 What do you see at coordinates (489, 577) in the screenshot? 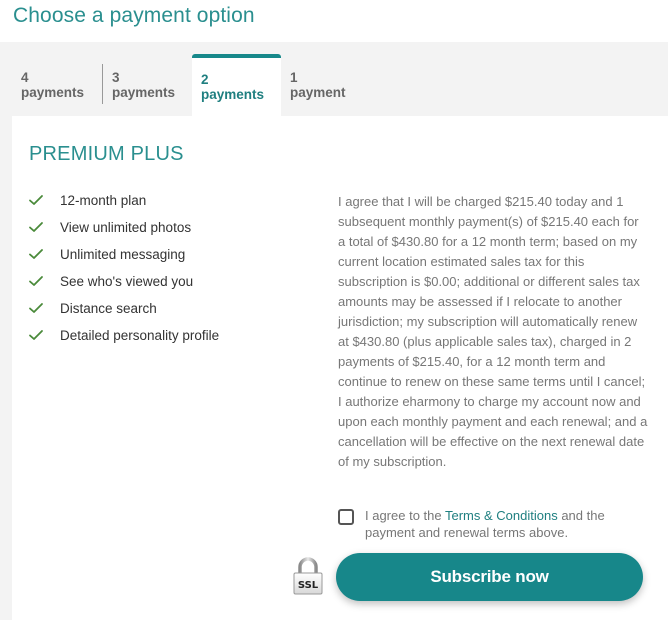
I see `subscribe-now-button: Subscribe now` at bounding box center [489, 577].